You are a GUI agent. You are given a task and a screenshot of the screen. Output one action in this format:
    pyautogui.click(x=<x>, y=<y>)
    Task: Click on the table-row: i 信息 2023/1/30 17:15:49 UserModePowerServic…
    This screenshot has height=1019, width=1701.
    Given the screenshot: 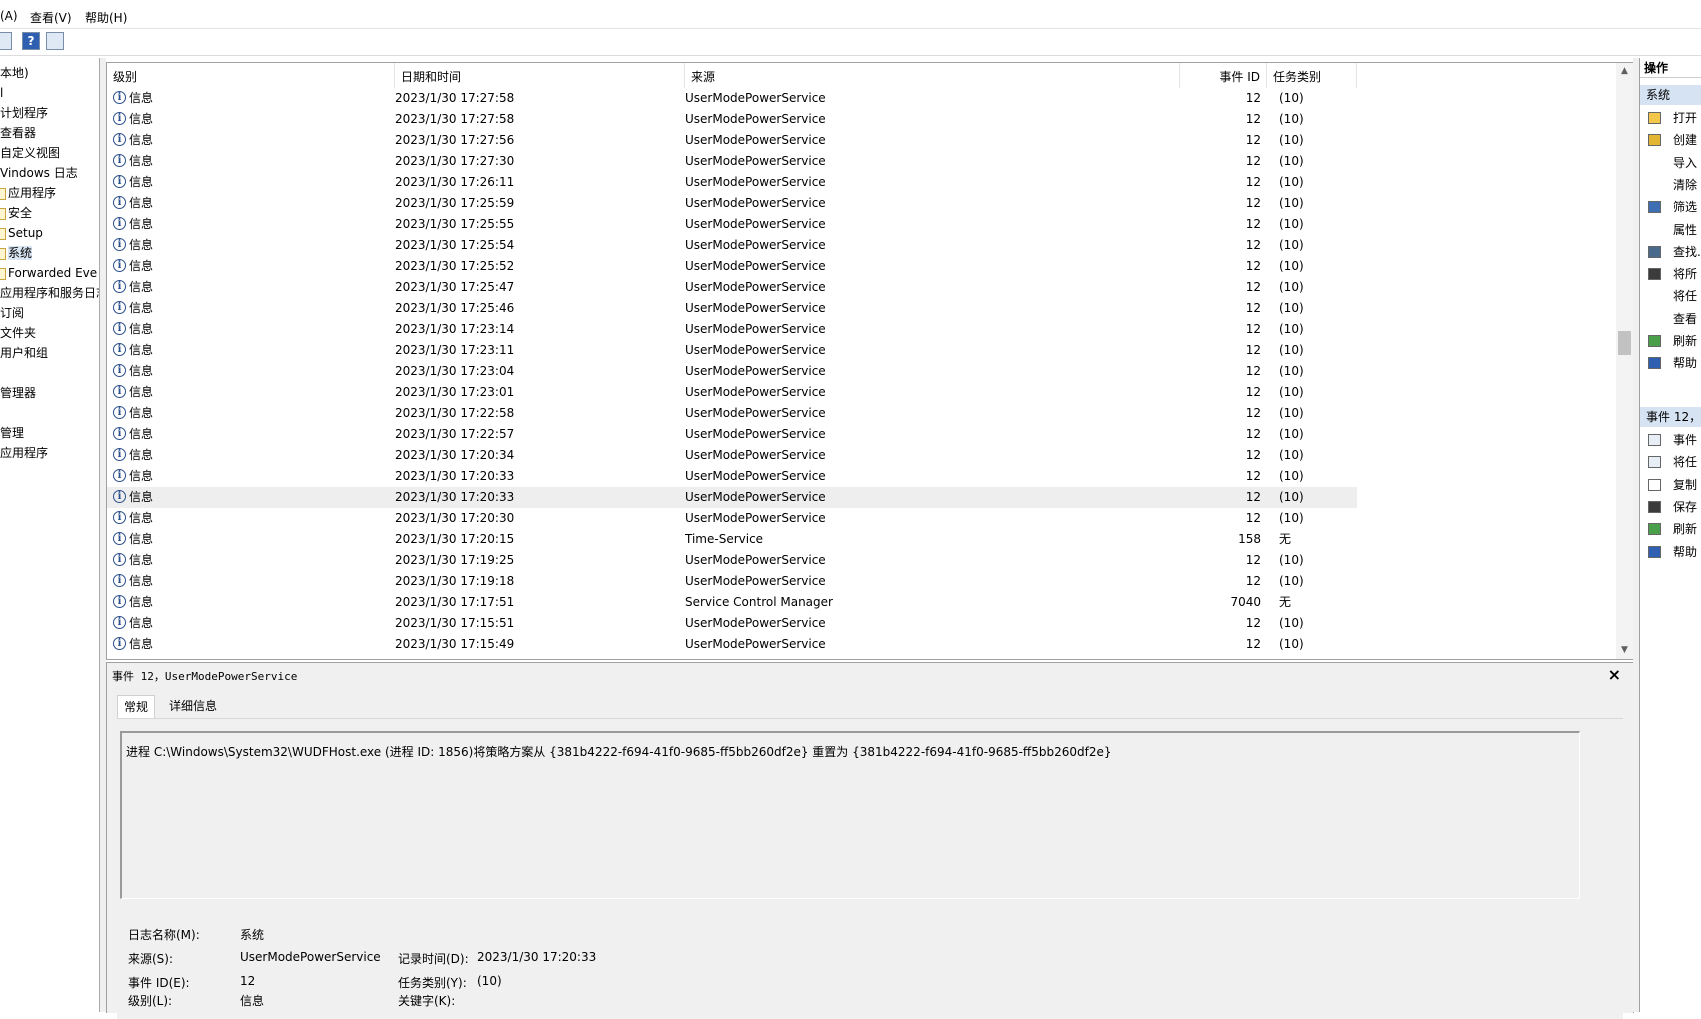 What is the action you would take?
    pyautogui.click(x=732, y=644)
    